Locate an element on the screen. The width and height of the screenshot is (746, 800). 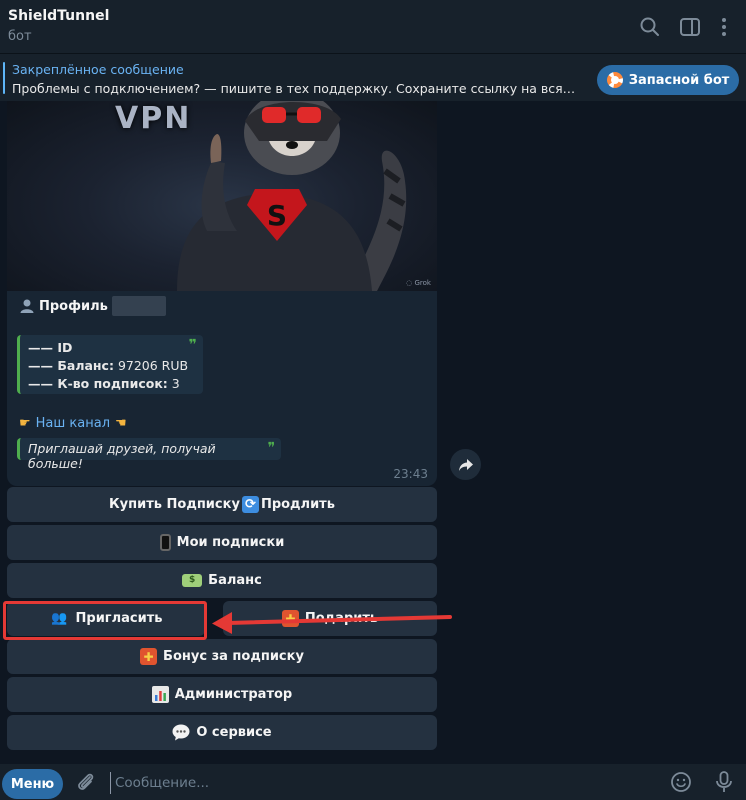
my-subscriptions-label: Мои подписки is located at coordinates (230, 542).